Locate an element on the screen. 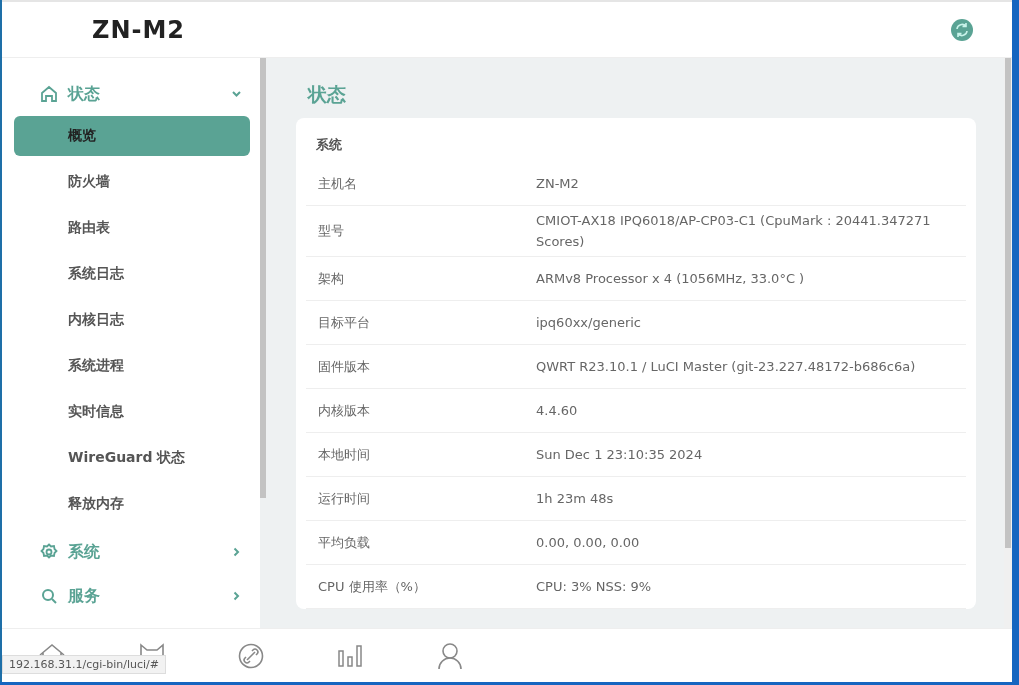  field-label: 本地时间 is located at coordinates (344, 454).